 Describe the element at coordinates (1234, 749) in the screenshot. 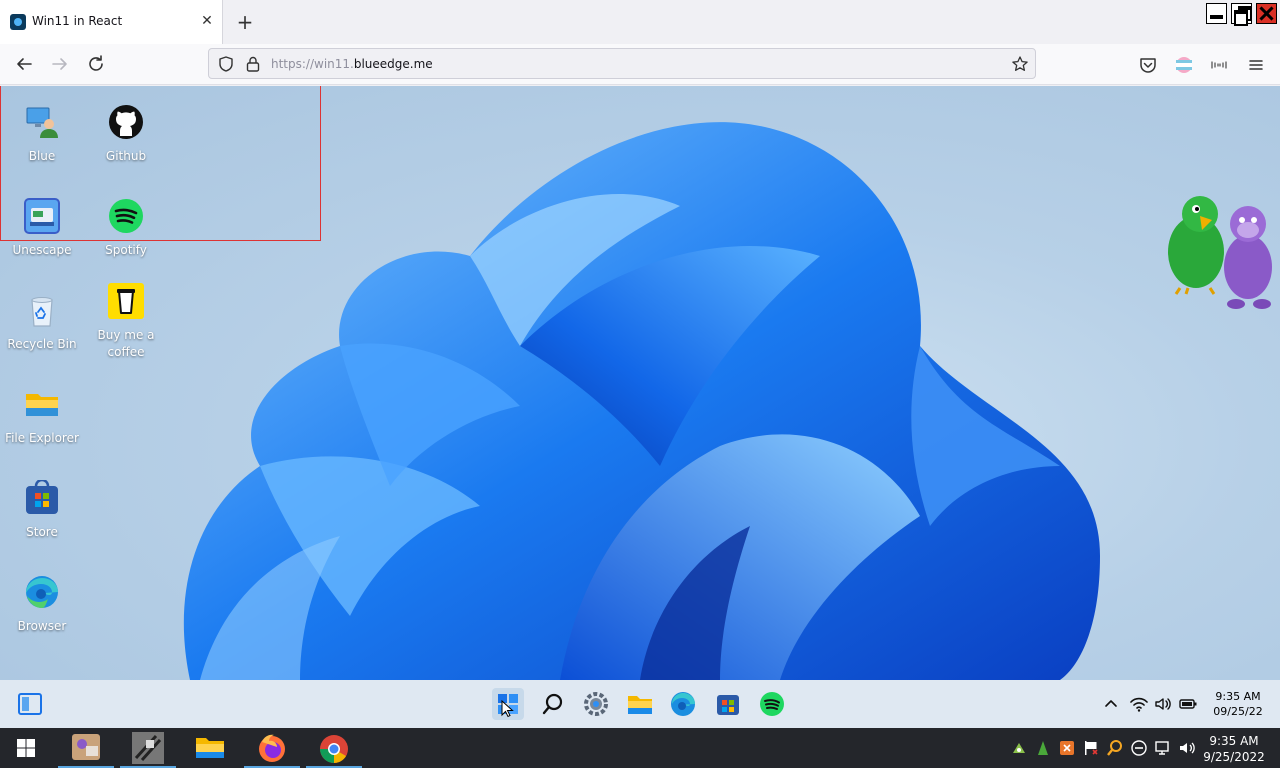

I see `host-clock: 9:35 AM 9/25/2022` at that location.